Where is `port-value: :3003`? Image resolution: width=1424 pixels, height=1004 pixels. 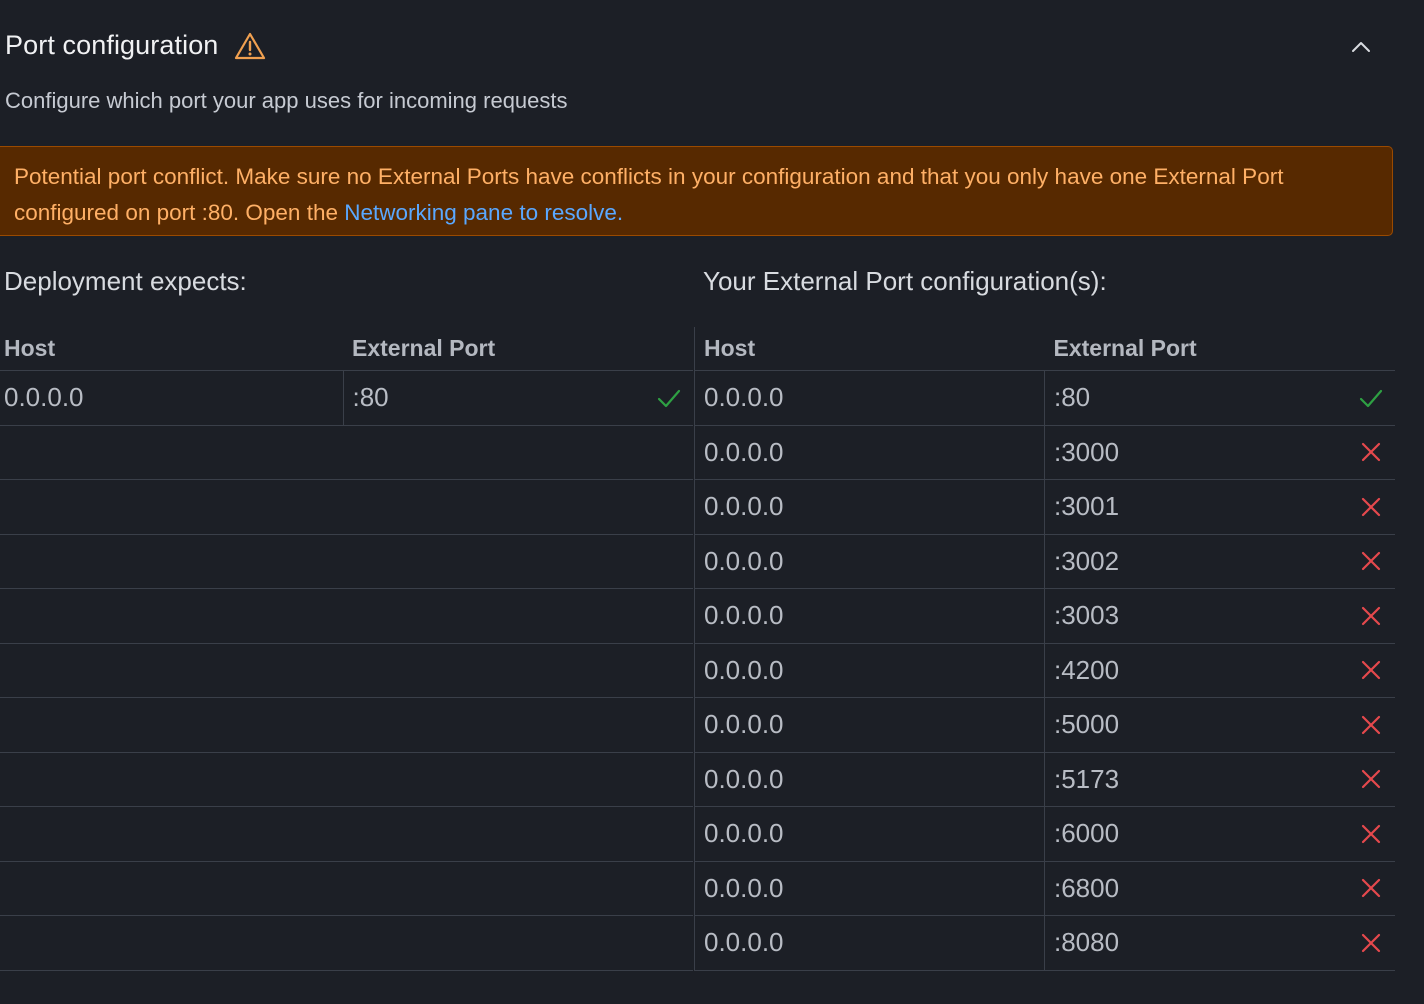
port-value: :3003 is located at coordinates (1087, 615).